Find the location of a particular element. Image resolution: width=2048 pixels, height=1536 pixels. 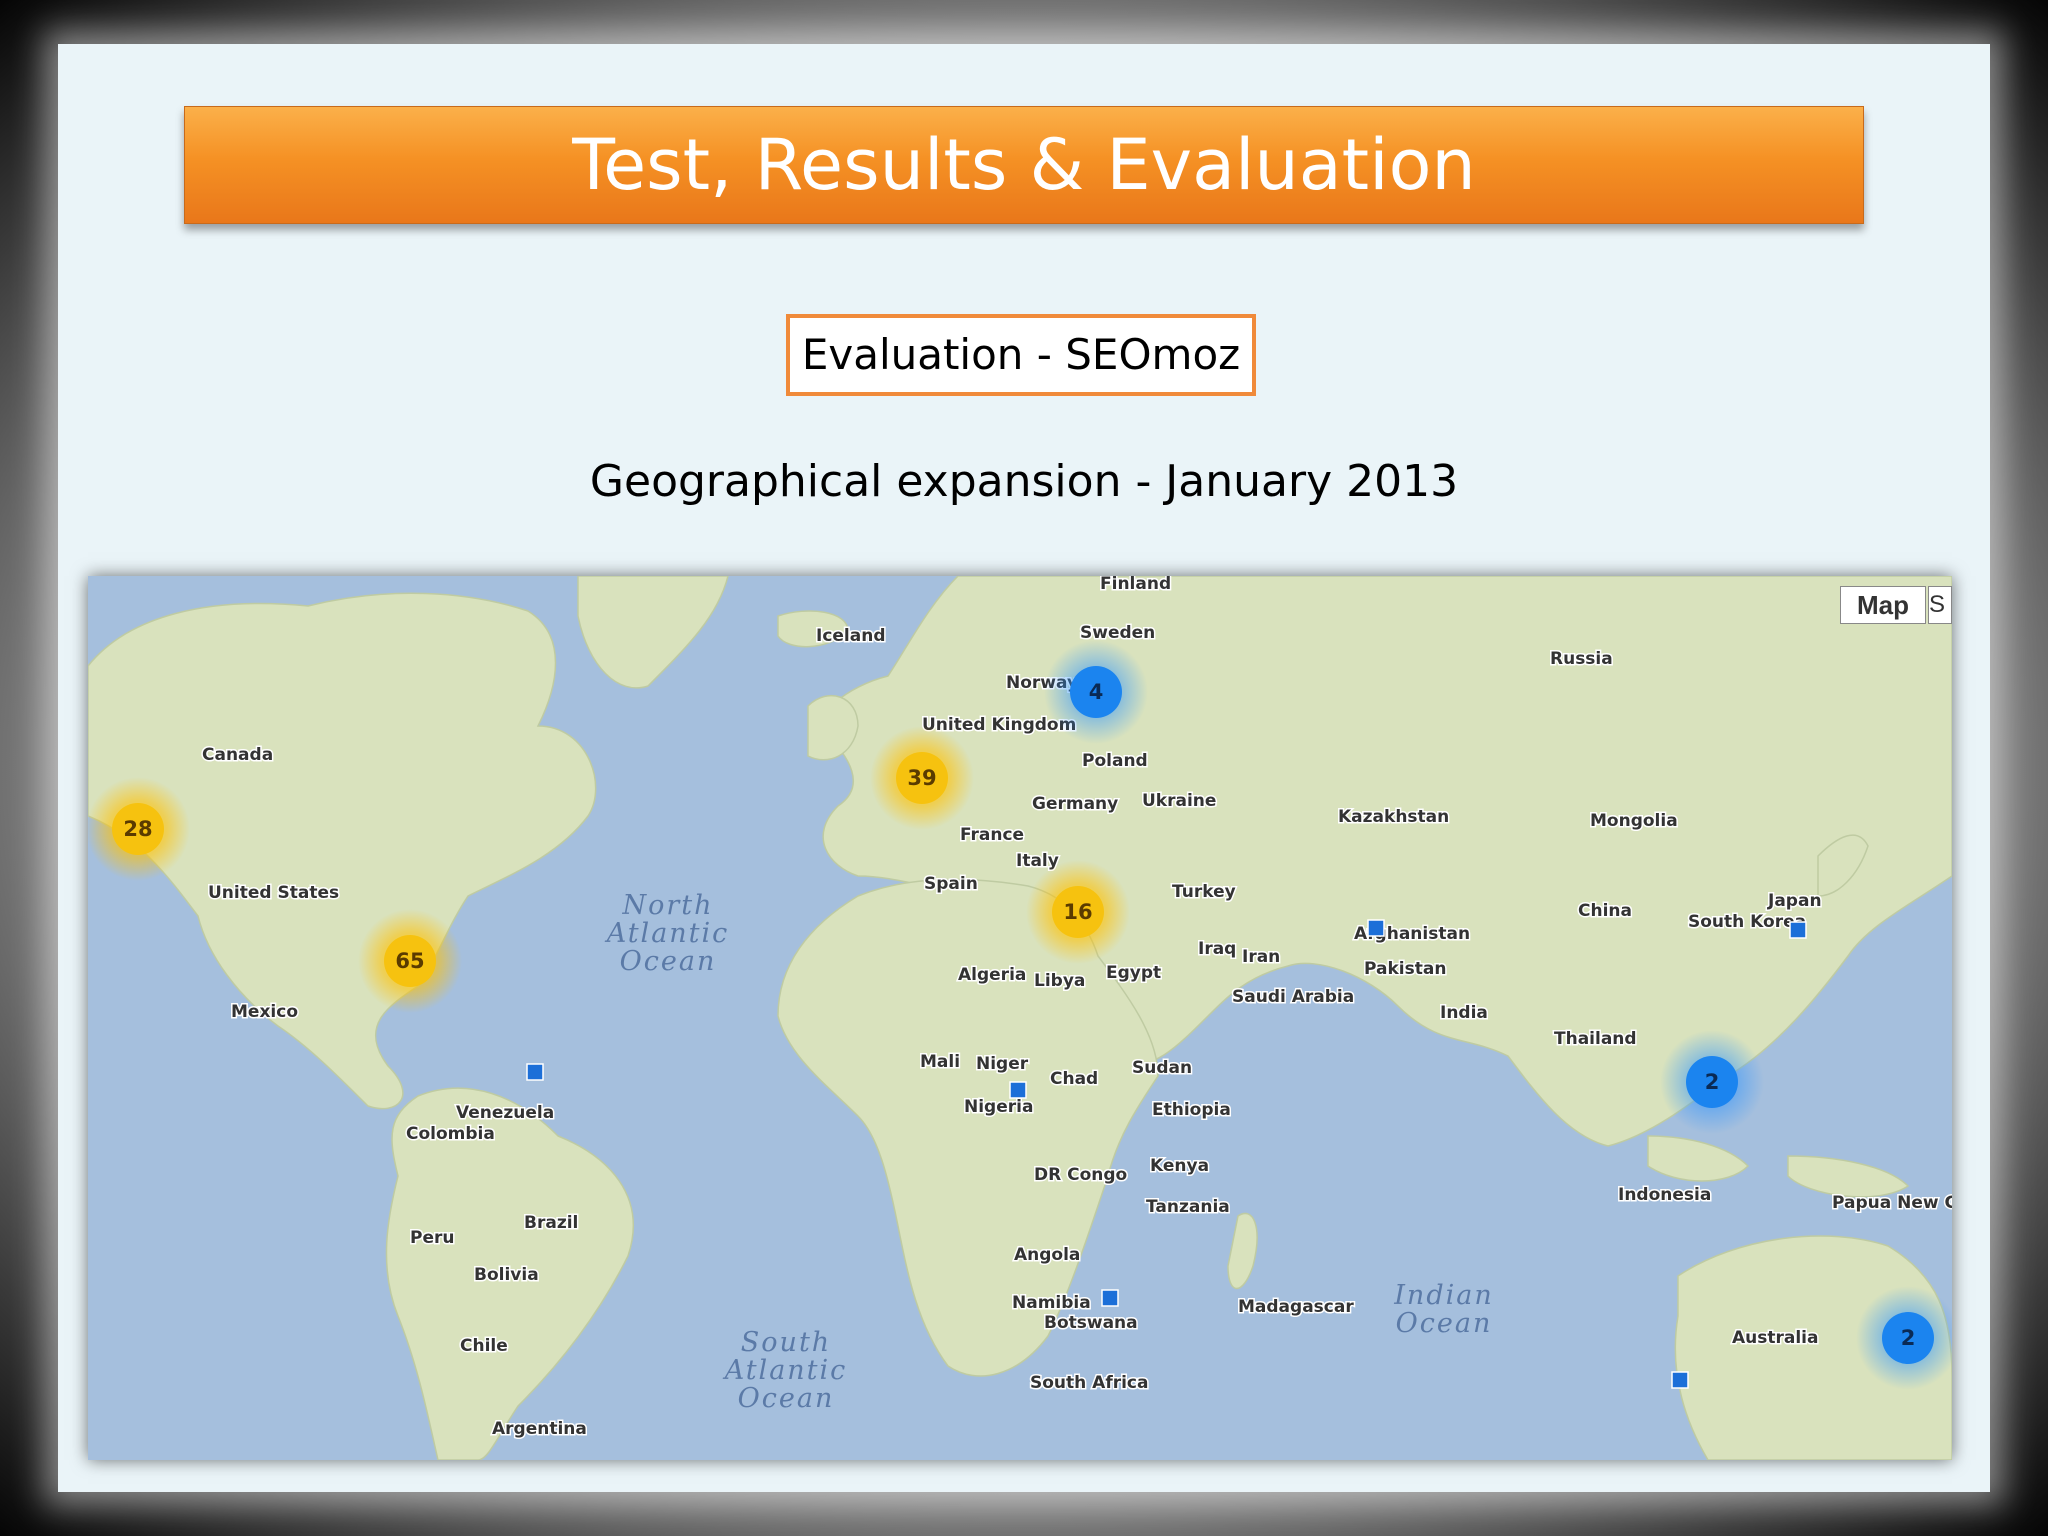

country-label-france: France is located at coordinates (992, 835).